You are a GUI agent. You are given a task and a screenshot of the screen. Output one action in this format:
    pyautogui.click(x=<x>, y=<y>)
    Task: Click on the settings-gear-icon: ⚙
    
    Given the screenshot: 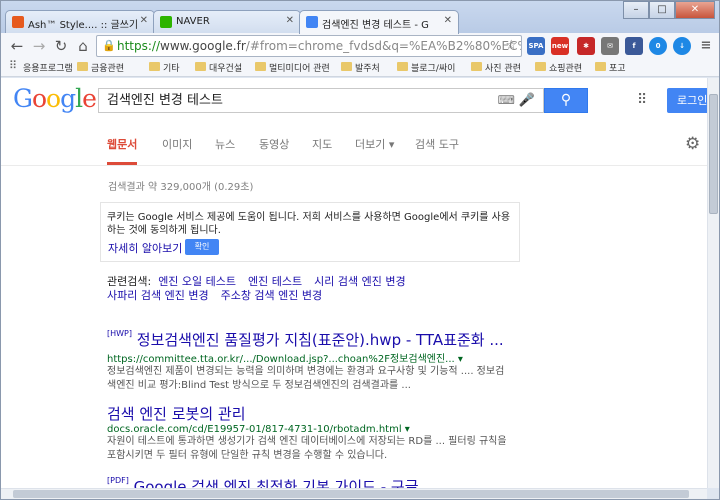 What is the action you would take?
    pyautogui.click(x=692, y=144)
    